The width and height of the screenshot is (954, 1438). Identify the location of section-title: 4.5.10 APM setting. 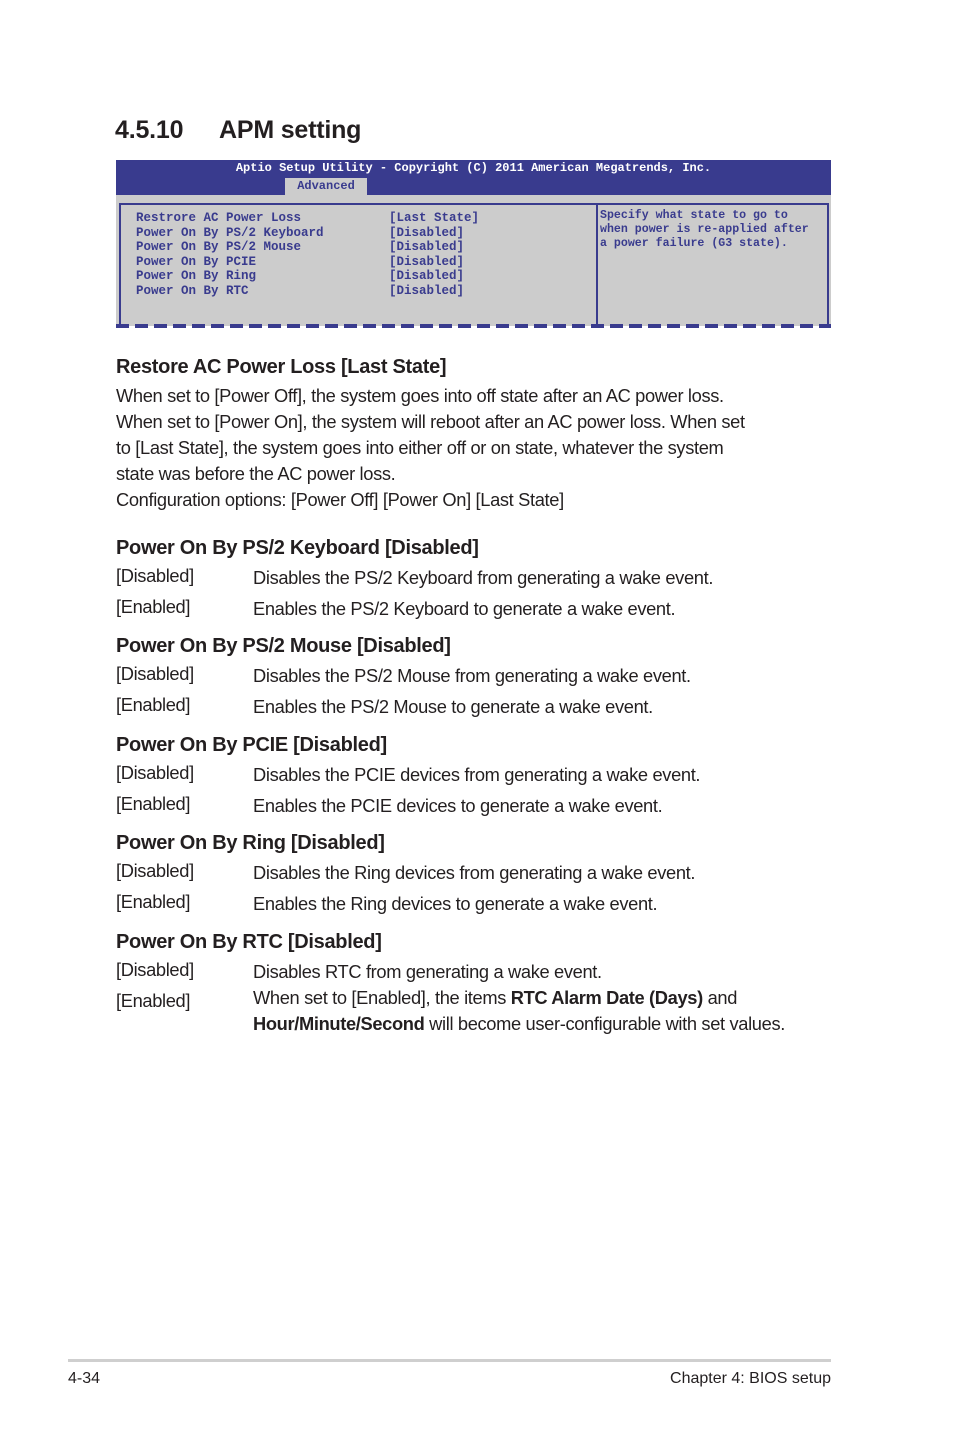
(238, 130).